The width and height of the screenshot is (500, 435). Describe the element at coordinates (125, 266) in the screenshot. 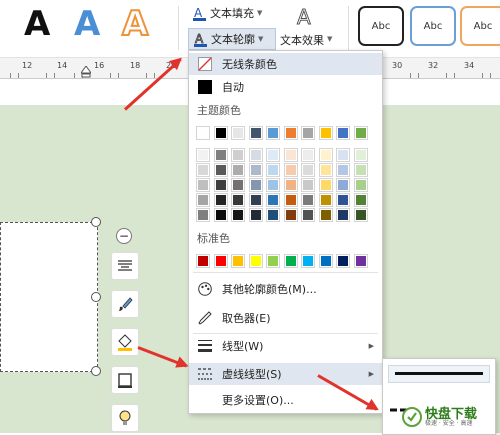

I see `layout-options-button` at that location.